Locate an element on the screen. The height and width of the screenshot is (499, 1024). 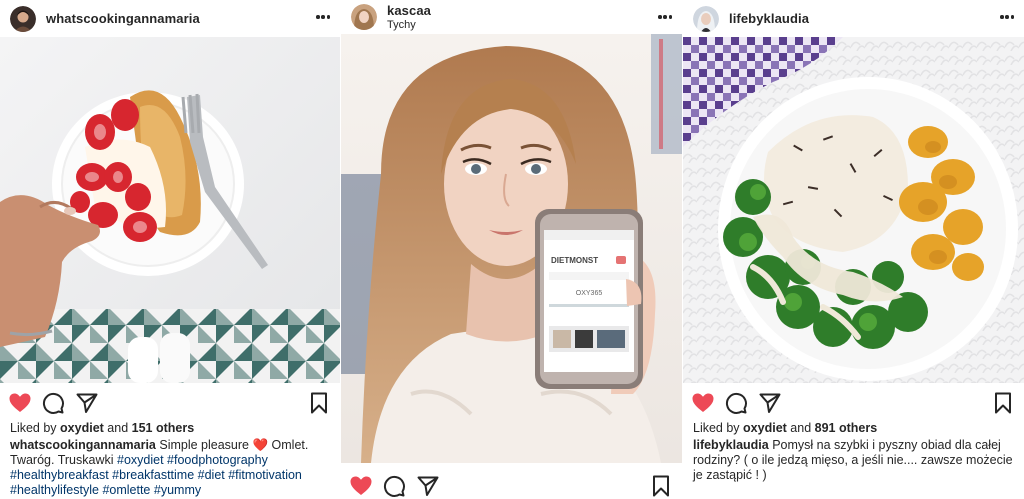
hashtag-link: #breakfasttime is located at coordinates (153, 475).